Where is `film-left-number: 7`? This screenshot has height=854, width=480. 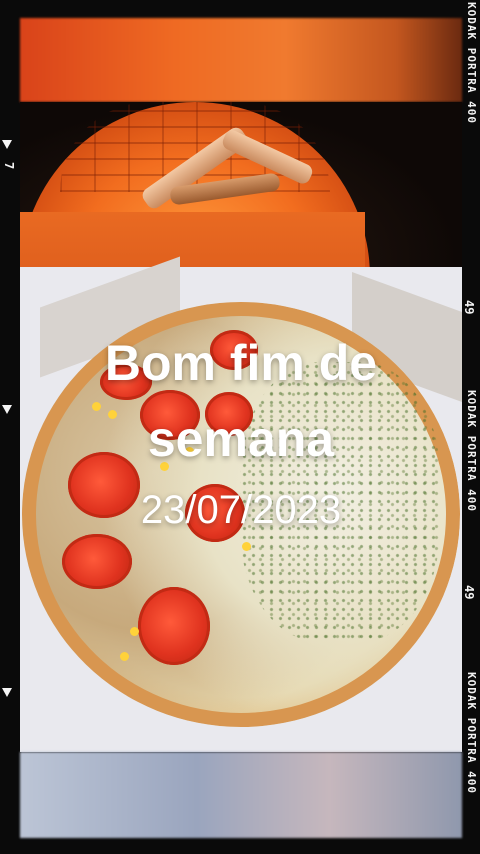
film-left-number: 7 is located at coordinates (9, 166).